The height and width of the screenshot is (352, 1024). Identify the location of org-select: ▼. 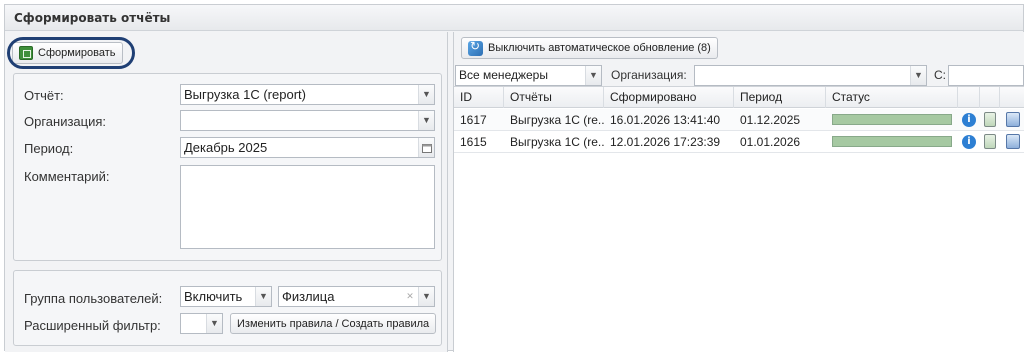
(307, 120).